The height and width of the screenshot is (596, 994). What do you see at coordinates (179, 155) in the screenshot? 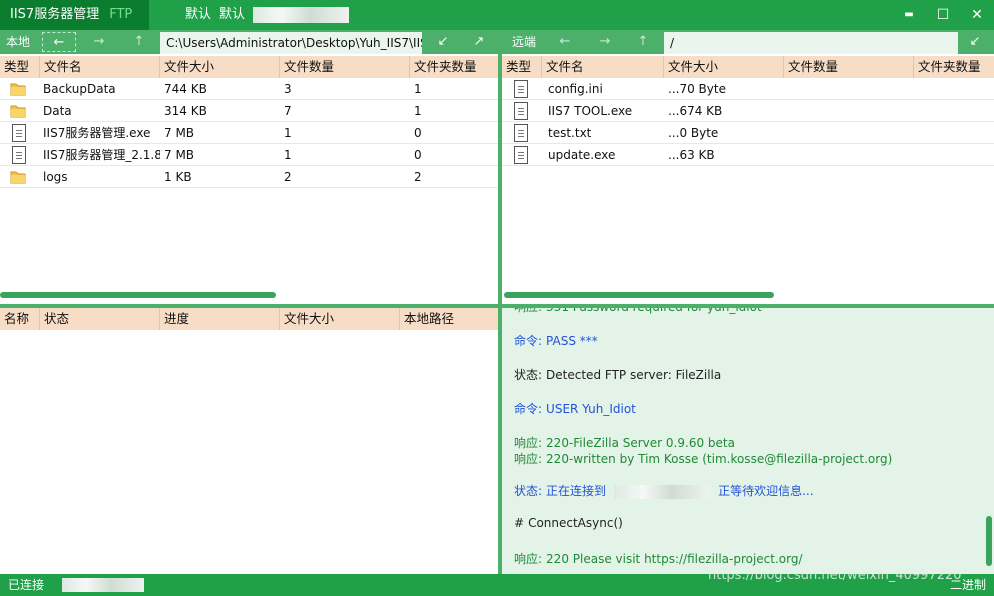
I see `file-size: 7 MB` at bounding box center [179, 155].